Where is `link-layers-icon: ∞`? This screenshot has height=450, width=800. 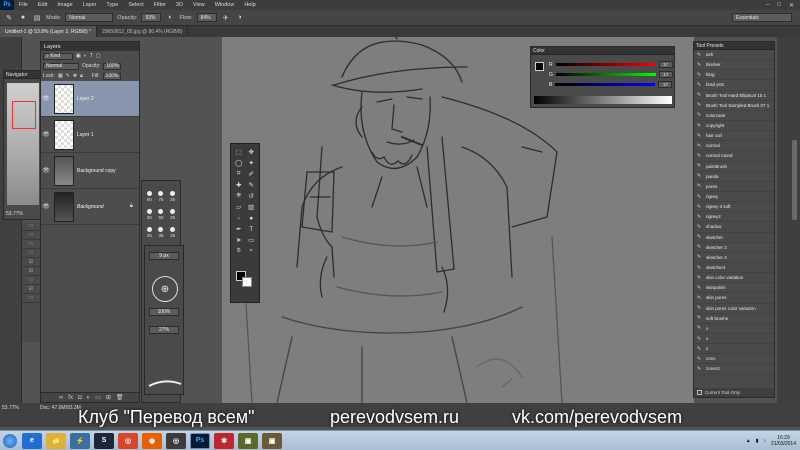 link-layers-icon: ∞ is located at coordinates (61, 398).